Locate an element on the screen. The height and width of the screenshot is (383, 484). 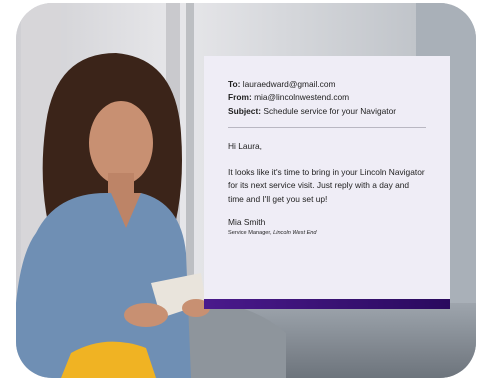
email-to-value: lauraedward@gmail.com is located at coordinates (289, 84).